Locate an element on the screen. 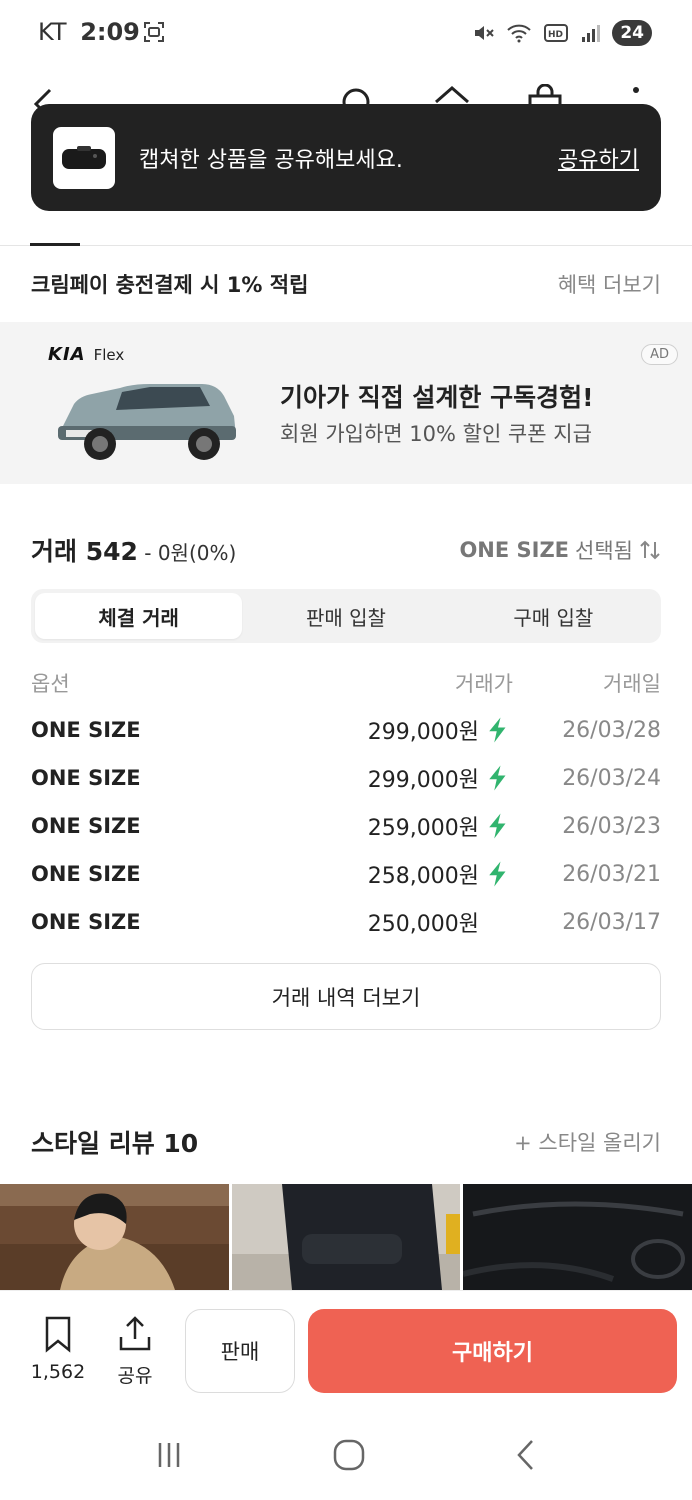  bookmark-button: 1,562 is located at coordinates (58, 1349).